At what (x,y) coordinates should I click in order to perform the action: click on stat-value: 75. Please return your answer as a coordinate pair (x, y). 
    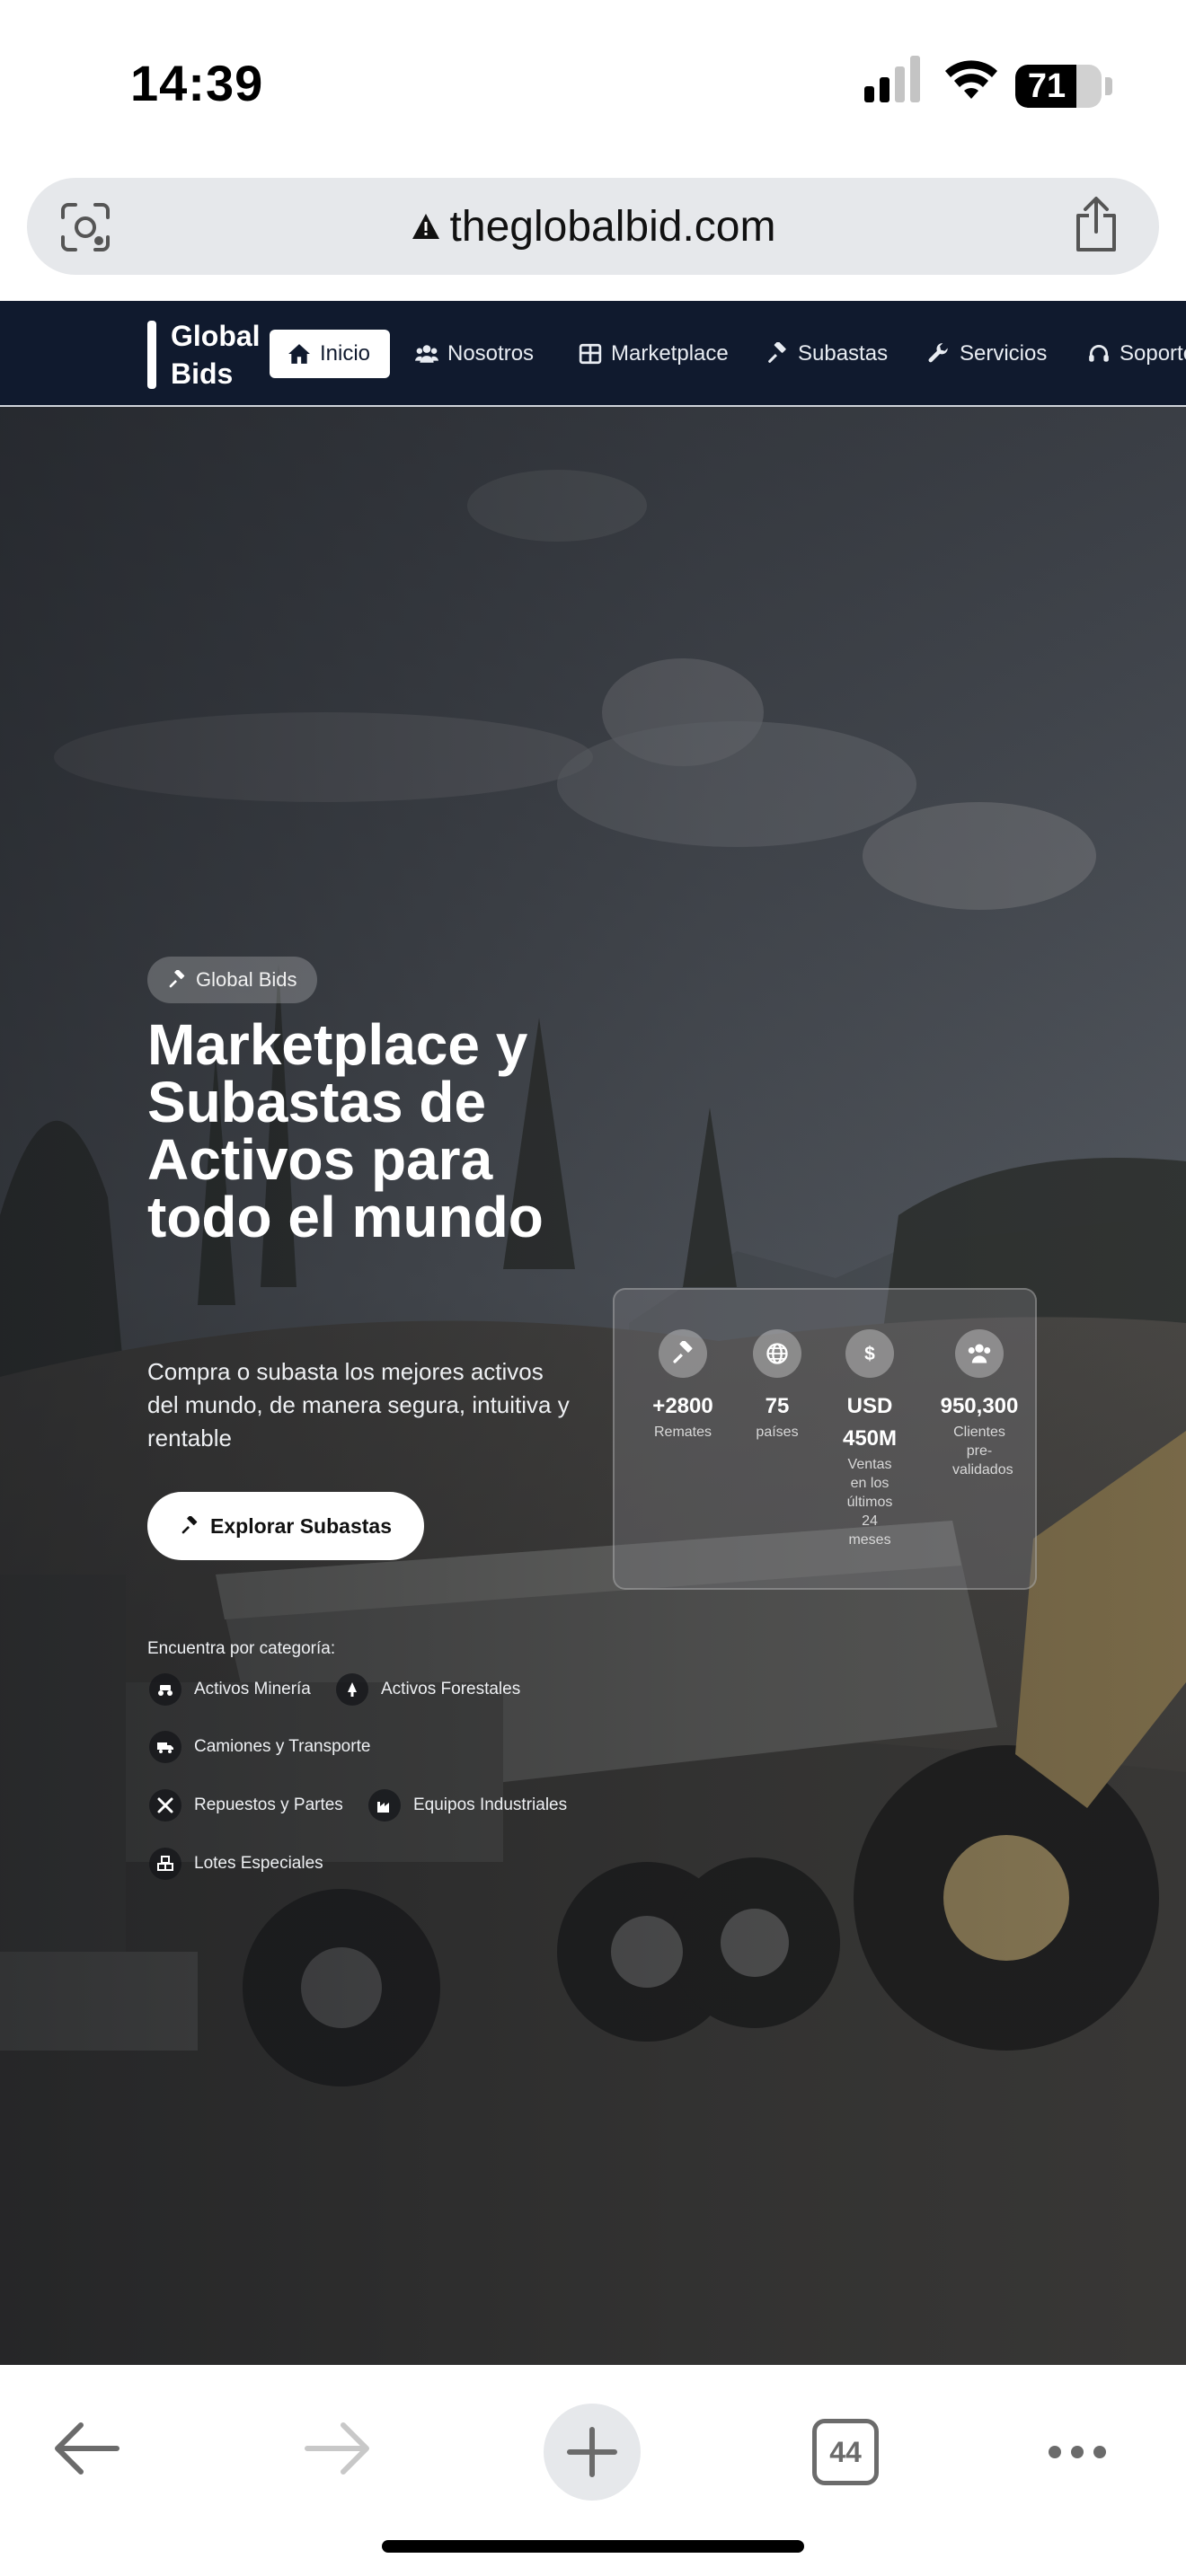
    Looking at the image, I should click on (777, 1406).